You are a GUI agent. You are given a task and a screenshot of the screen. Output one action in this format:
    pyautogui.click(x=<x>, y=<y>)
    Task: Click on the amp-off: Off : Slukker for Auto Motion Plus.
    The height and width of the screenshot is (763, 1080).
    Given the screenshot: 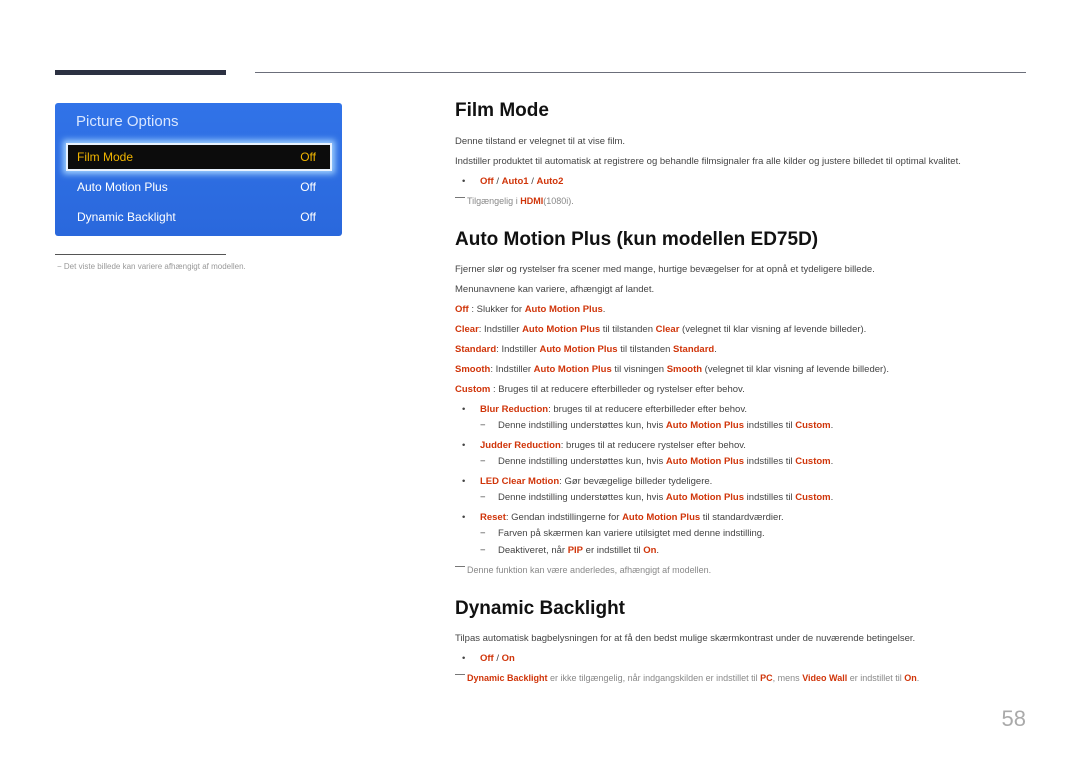 What is the action you would take?
    pyautogui.click(x=530, y=309)
    